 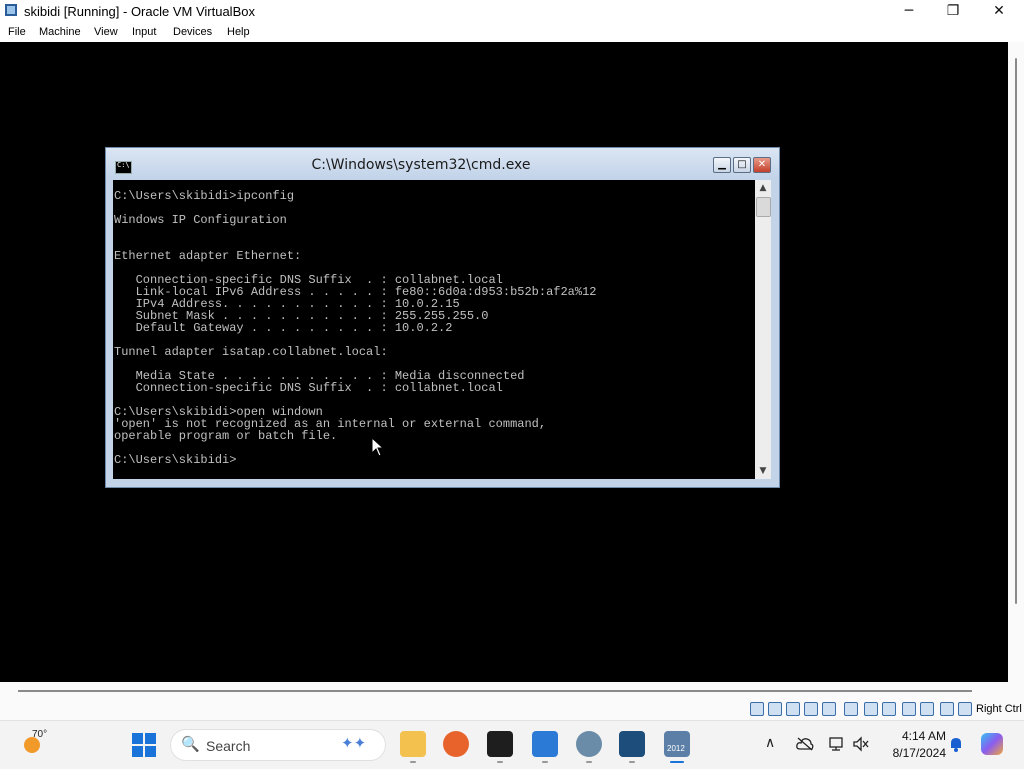 What do you see at coordinates (238, 32) in the screenshot?
I see `menu-help: Help` at bounding box center [238, 32].